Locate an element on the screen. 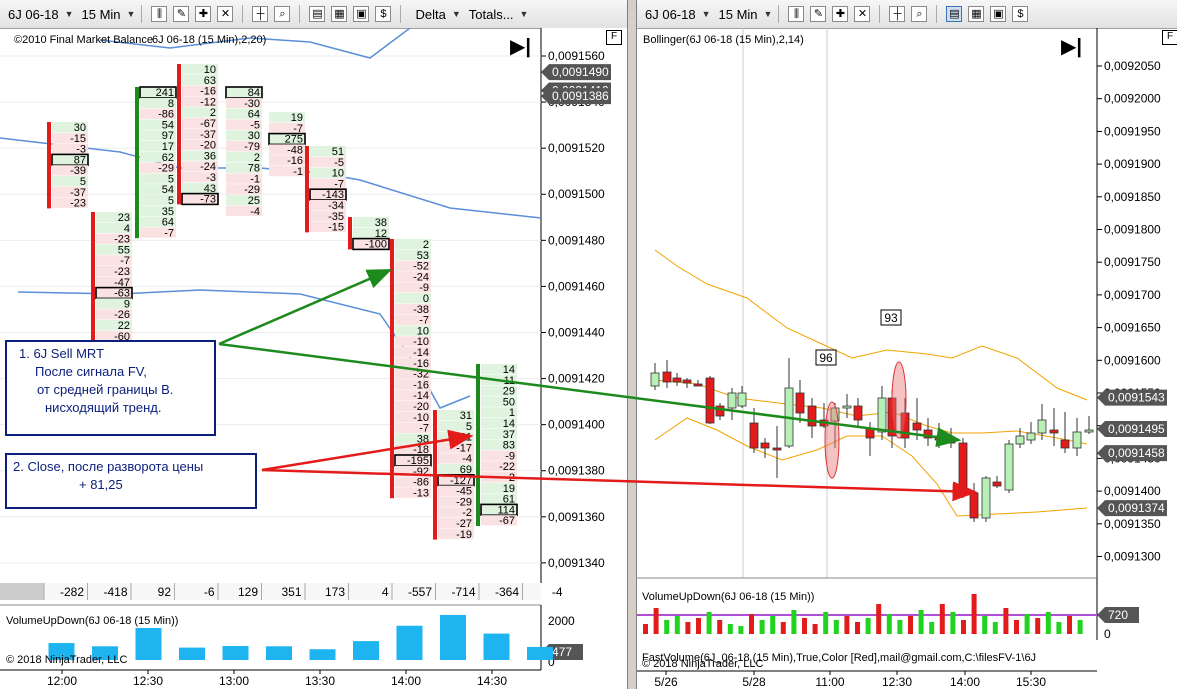  totals-row-header is located at coordinates (22, 591).